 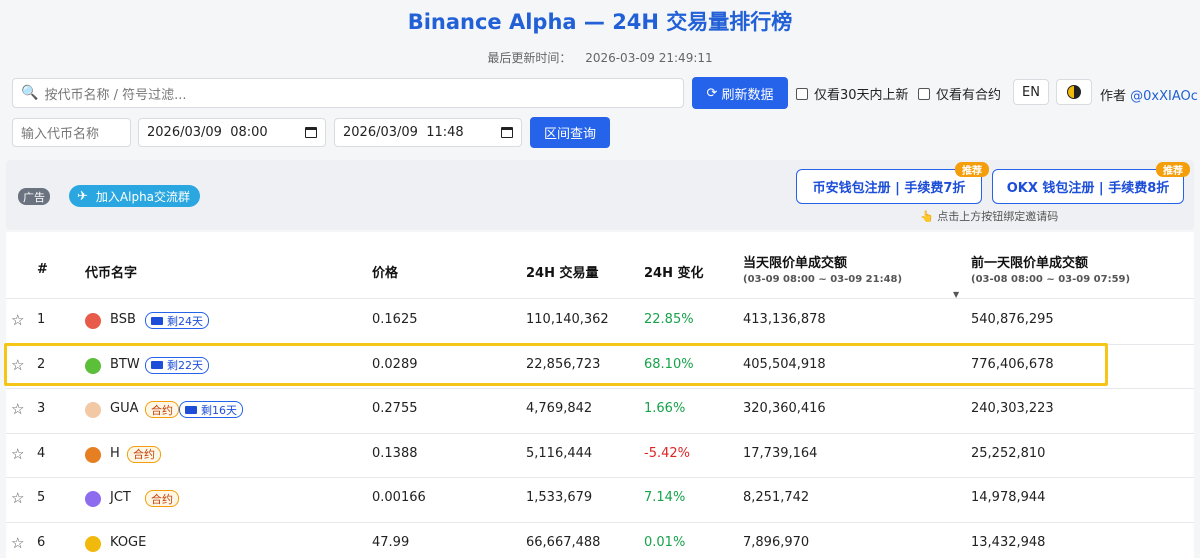 What do you see at coordinates (969, 95) in the screenshot?
I see `contract-label: 仅看有合约` at bounding box center [969, 95].